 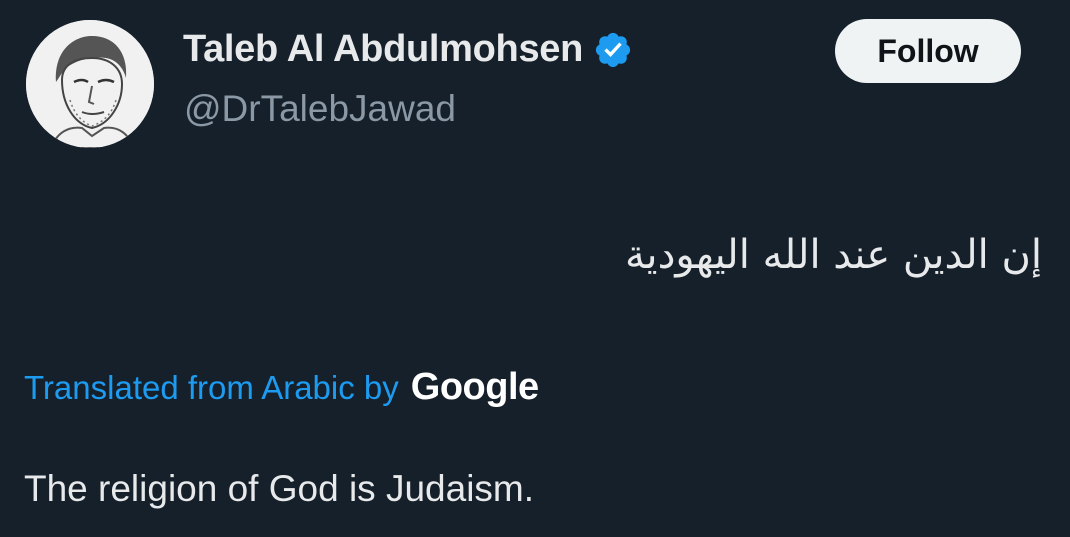 What do you see at coordinates (928, 51) in the screenshot?
I see `follow-button: Follow` at bounding box center [928, 51].